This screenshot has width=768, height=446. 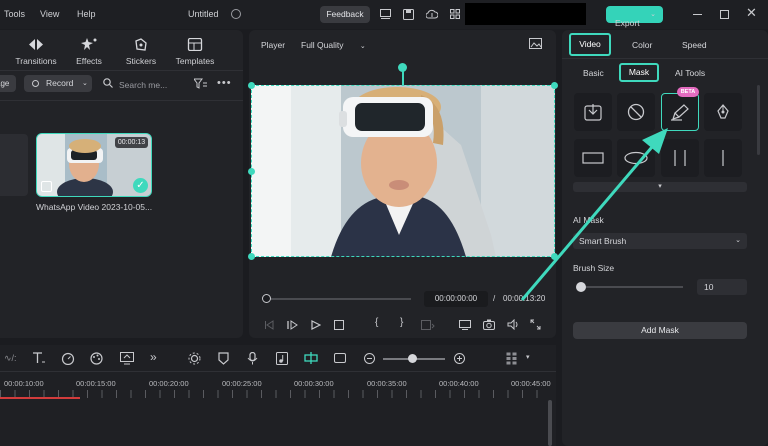 What do you see at coordinates (587, 223) in the screenshot?
I see `tutorial-arrow-line` at bounding box center [587, 223].